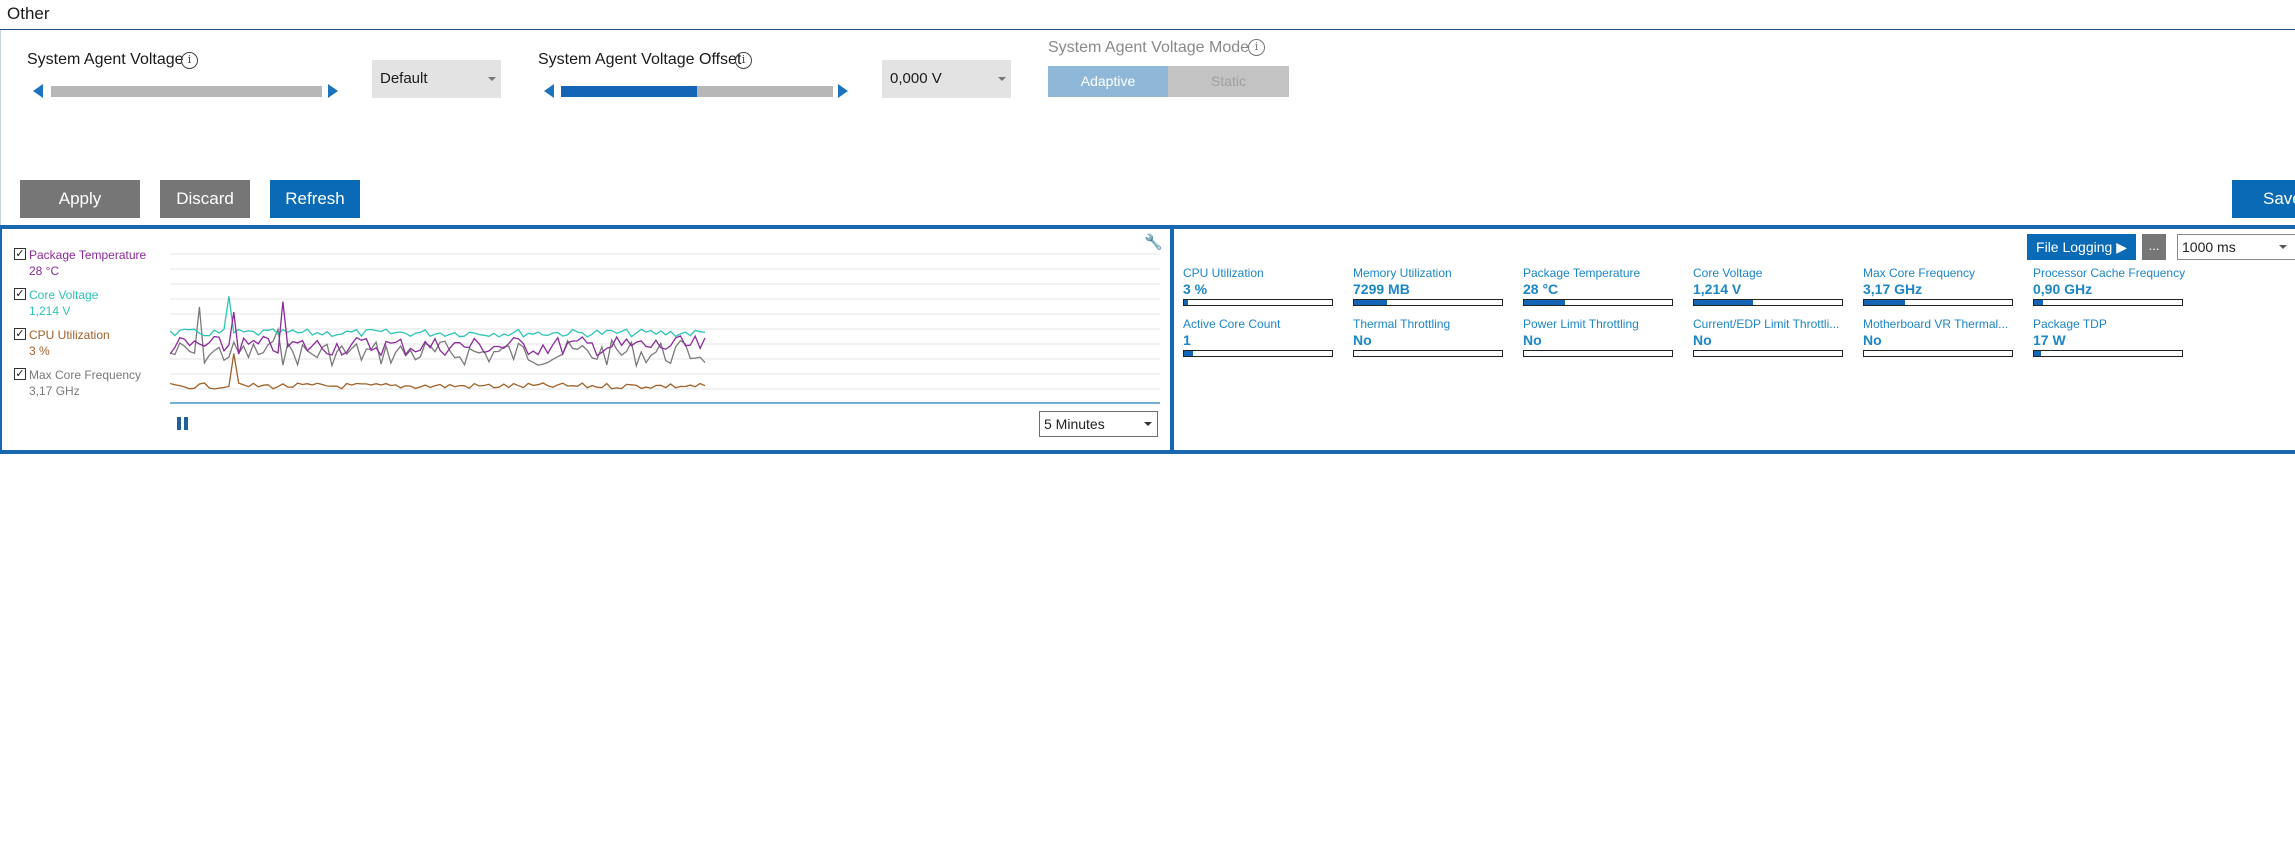 The width and height of the screenshot is (2295, 864). What do you see at coordinates (80, 199) in the screenshot?
I see `apply-button: Apply` at bounding box center [80, 199].